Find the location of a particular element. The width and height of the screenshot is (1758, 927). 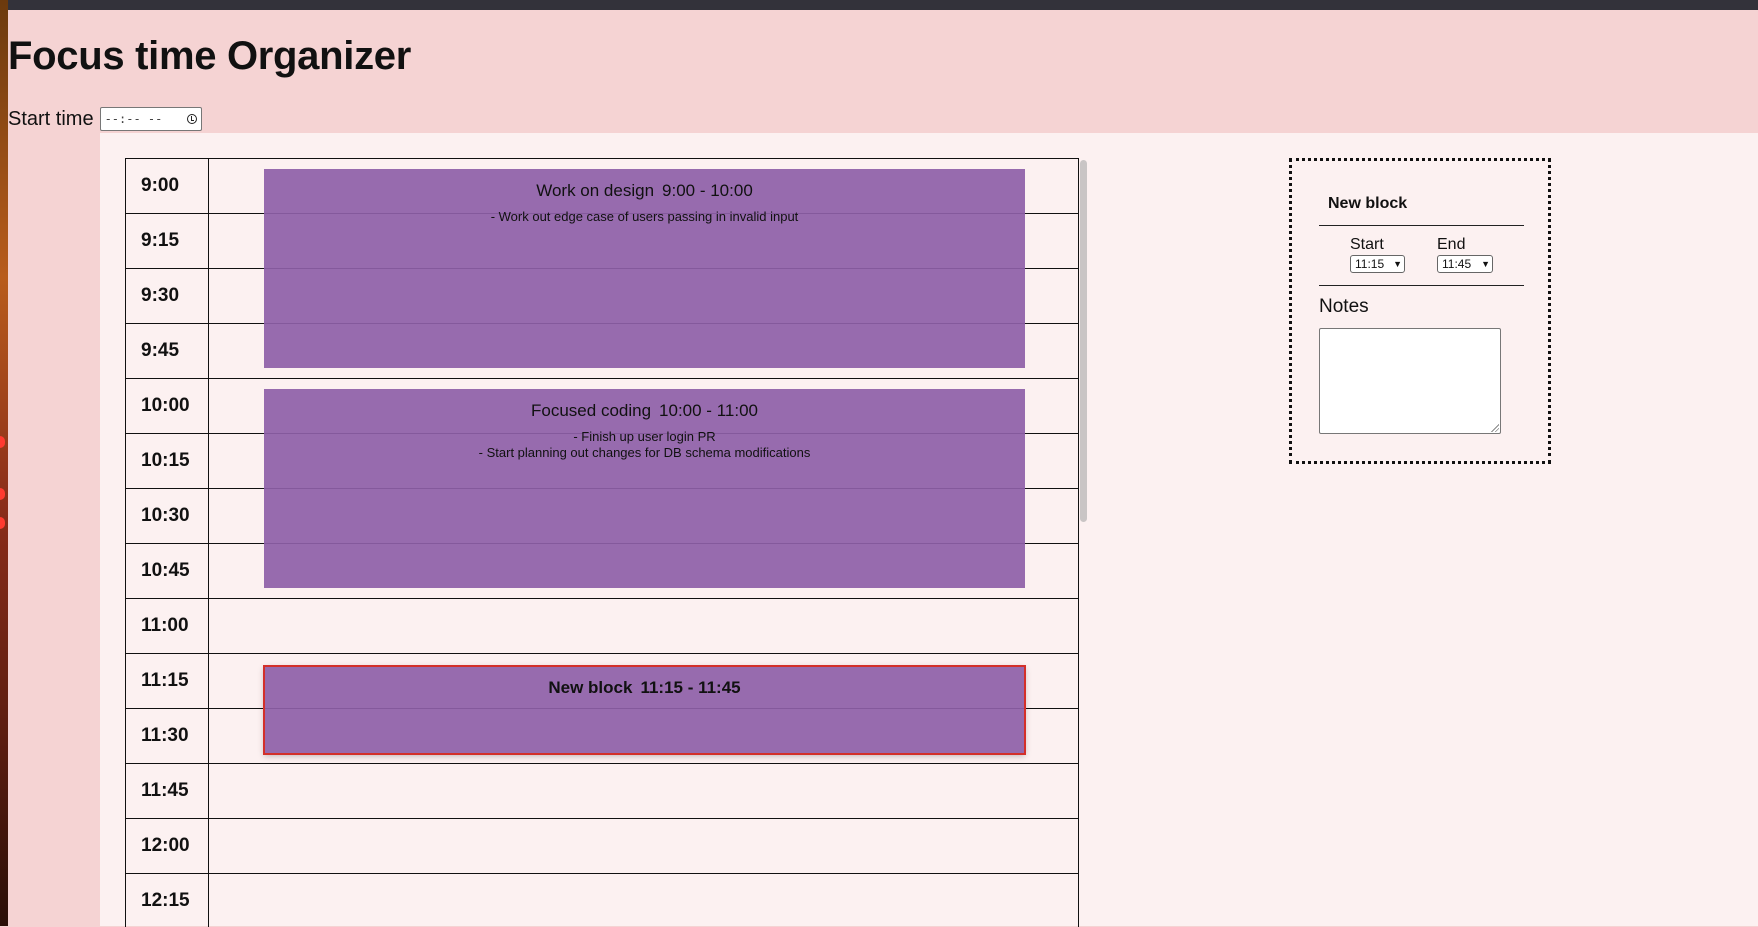

start-time-row: Start time --:-- -- is located at coordinates (105, 119).